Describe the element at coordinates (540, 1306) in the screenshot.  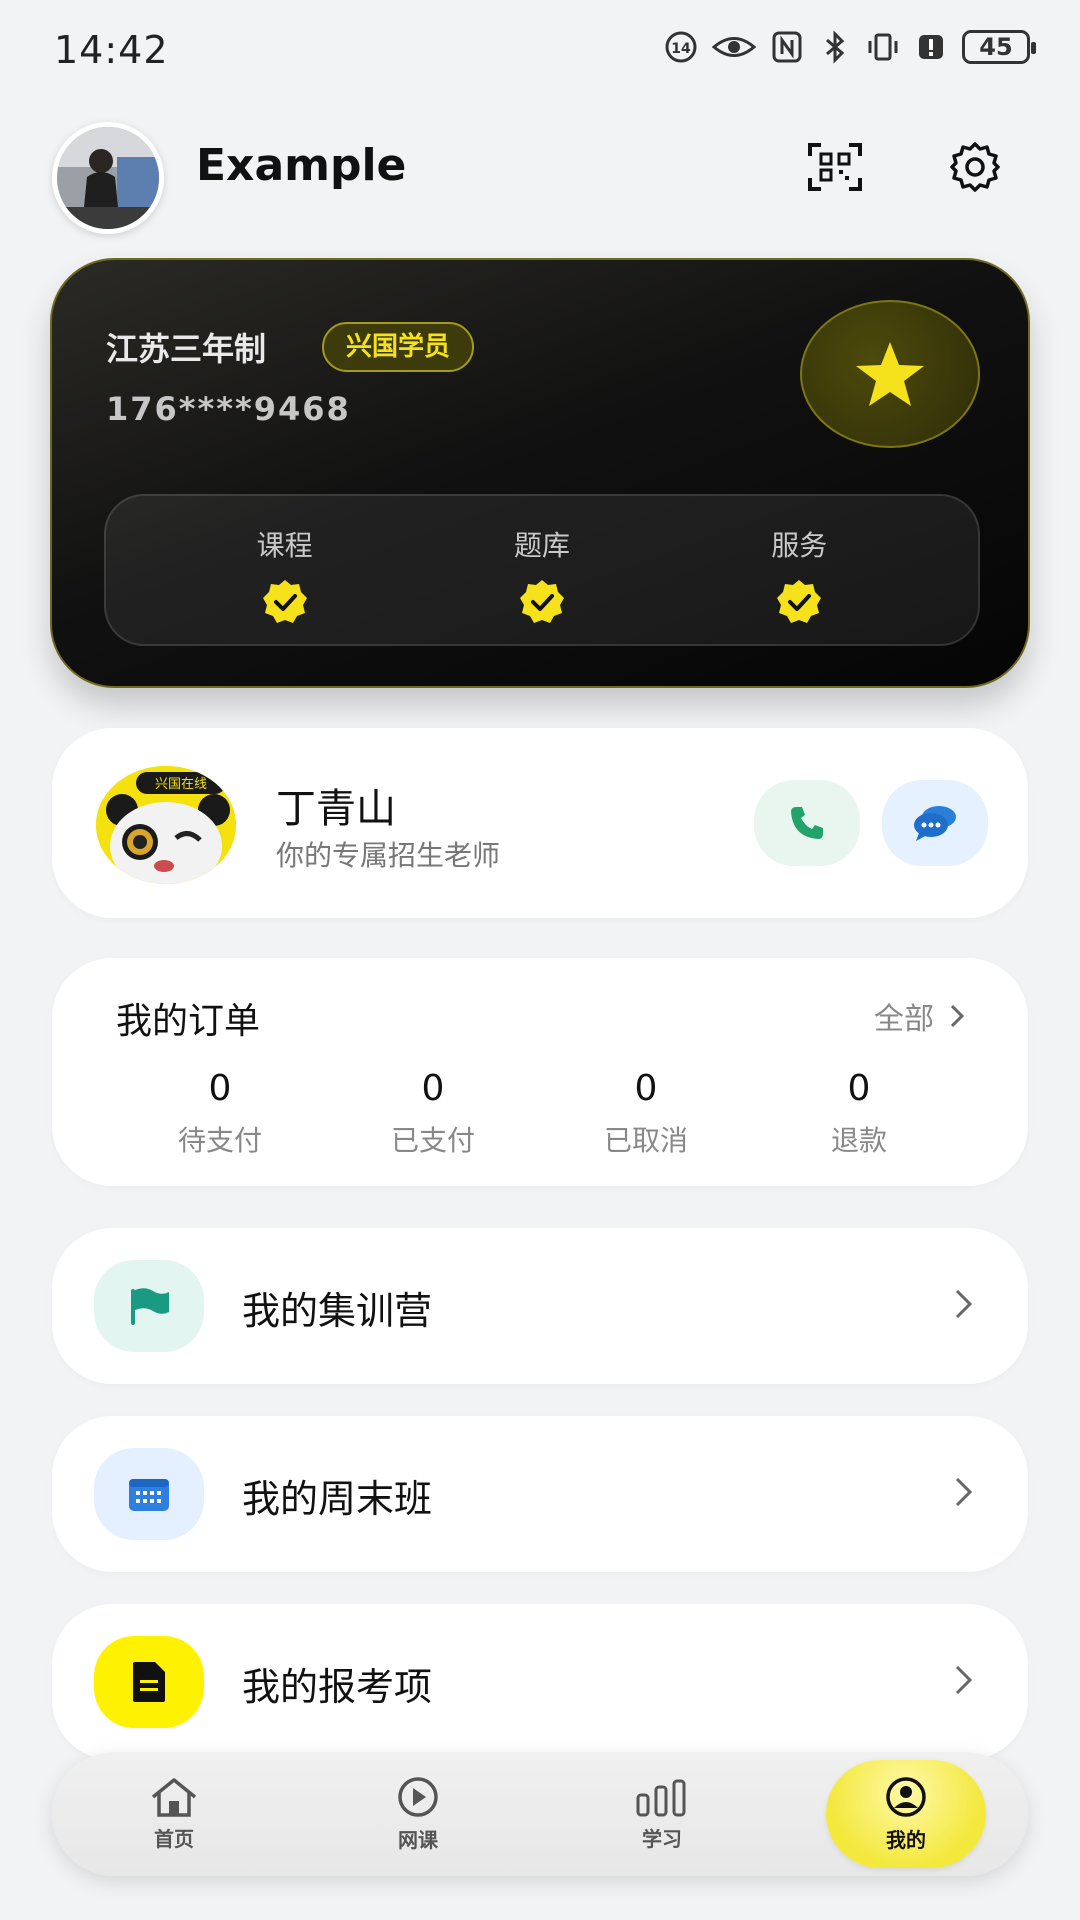
I see `menu-training-camp: 我的集训营` at that location.